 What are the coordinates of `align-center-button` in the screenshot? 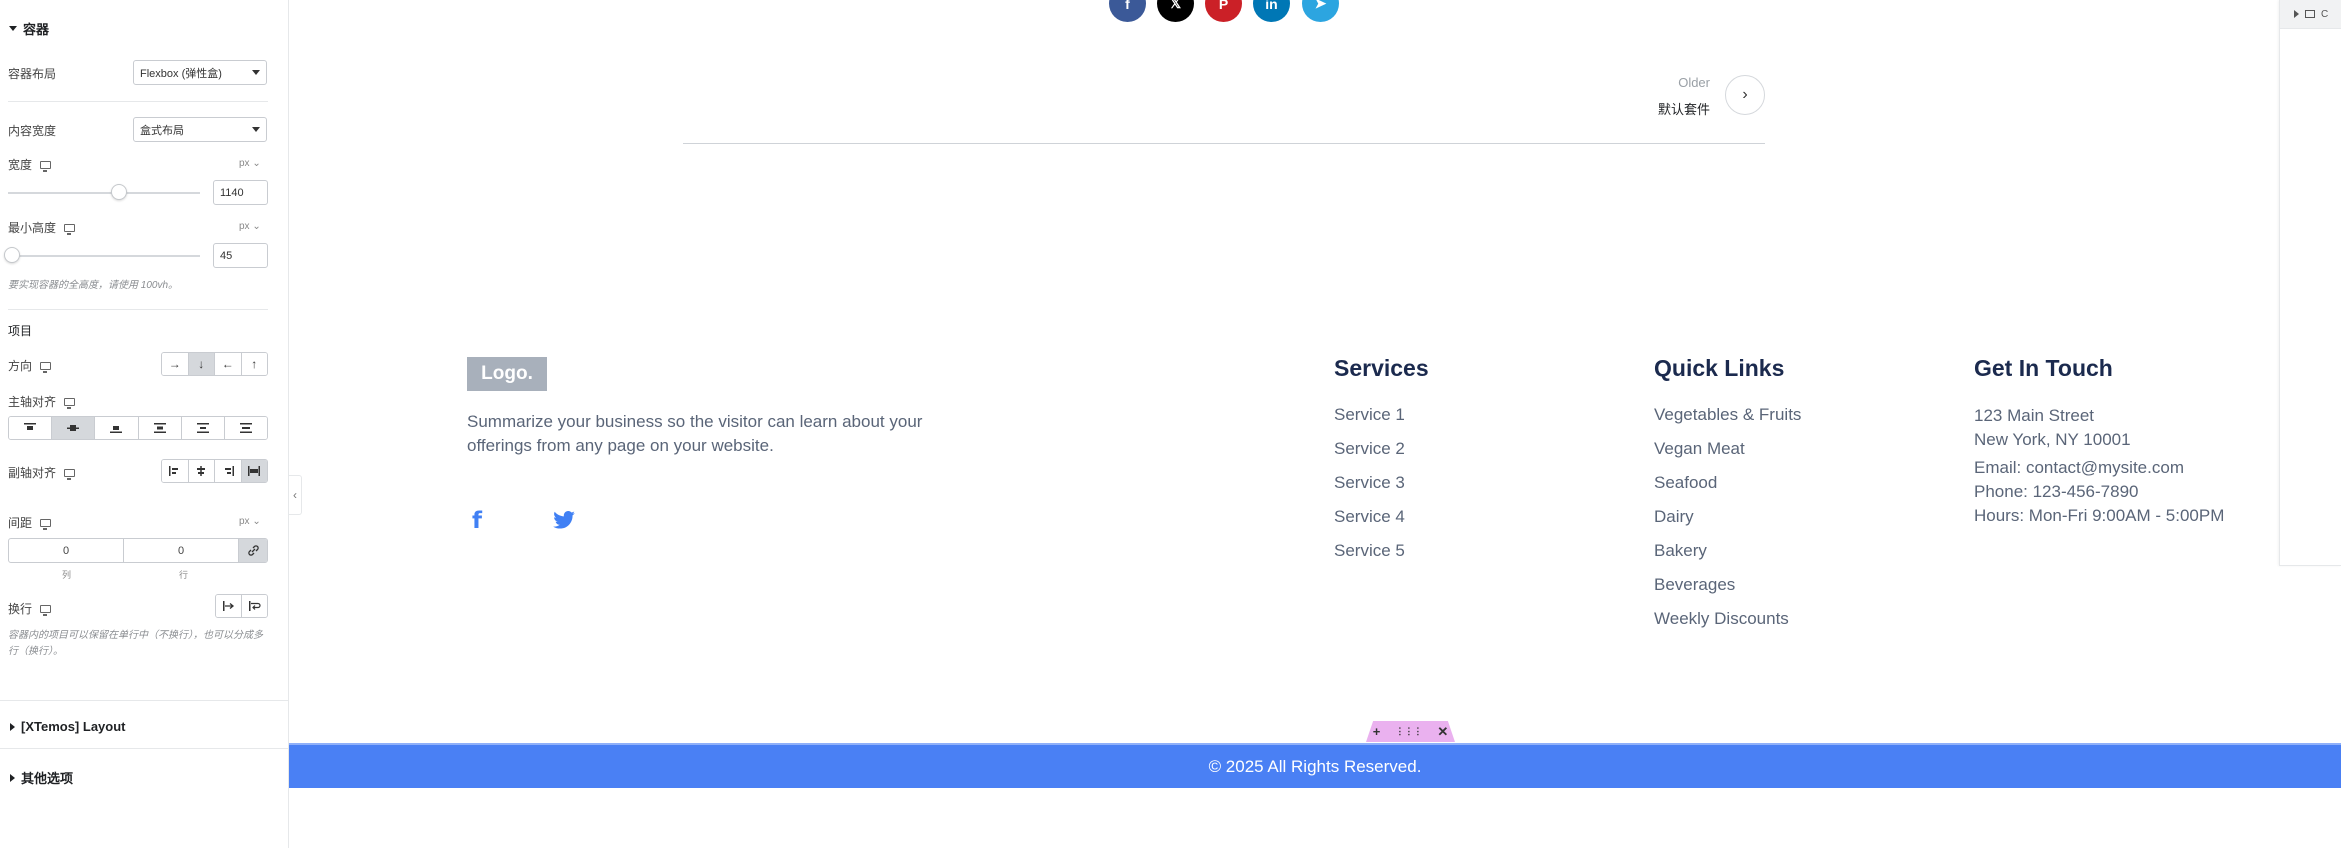 It's located at (201, 471).